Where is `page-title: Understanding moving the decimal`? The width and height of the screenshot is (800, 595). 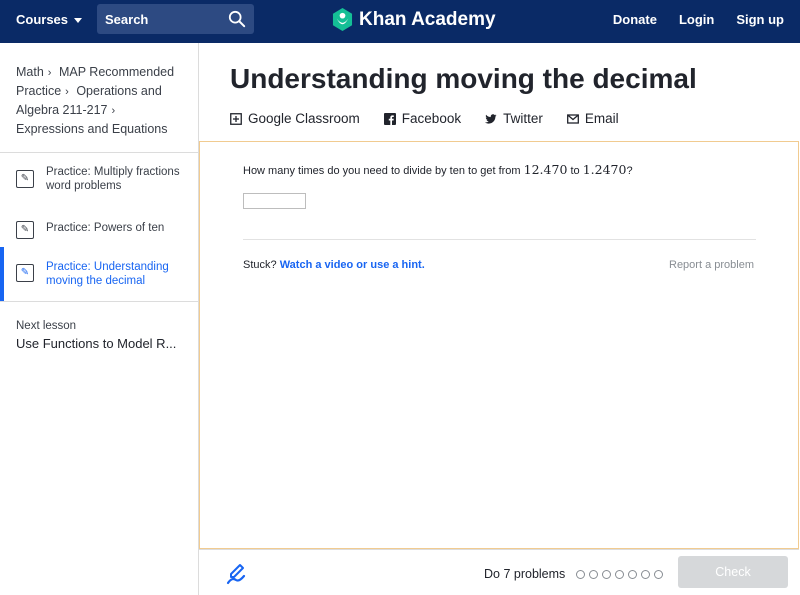 page-title: Understanding moving the decimal is located at coordinates (463, 78).